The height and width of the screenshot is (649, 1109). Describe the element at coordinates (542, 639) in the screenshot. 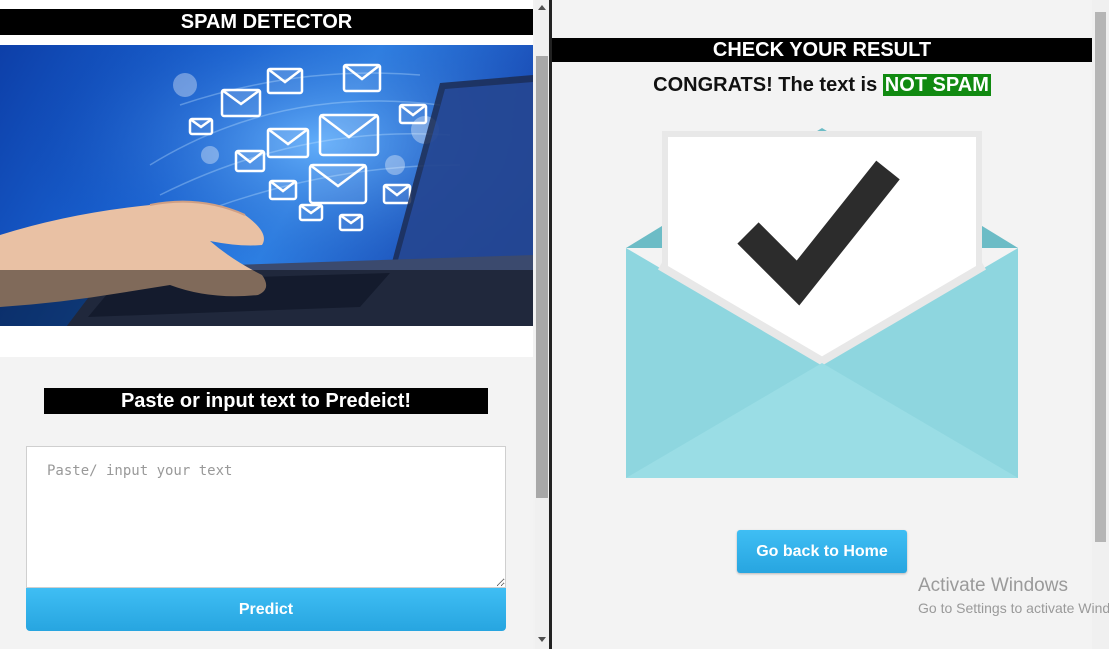

I see `scroll-down-arrow-icon` at that location.